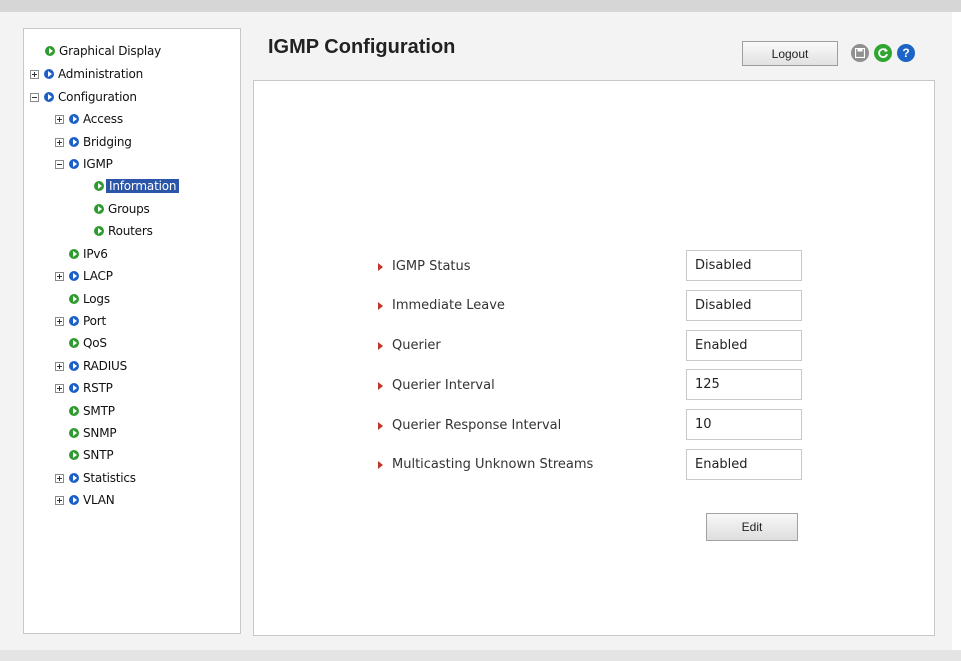 The height and width of the screenshot is (661, 961). Describe the element at coordinates (105, 366) in the screenshot. I see `tree-item-label: RADIUS` at that location.